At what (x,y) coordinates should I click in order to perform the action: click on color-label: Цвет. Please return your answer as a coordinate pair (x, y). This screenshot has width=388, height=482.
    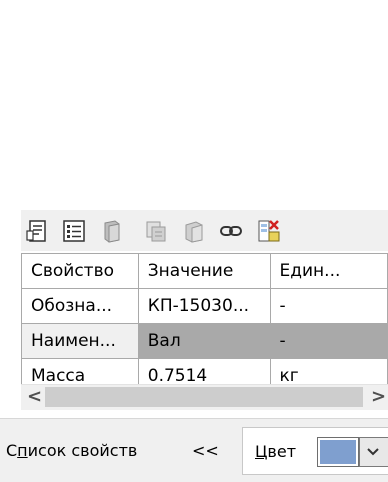
    Looking at the image, I should click on (275, 451).